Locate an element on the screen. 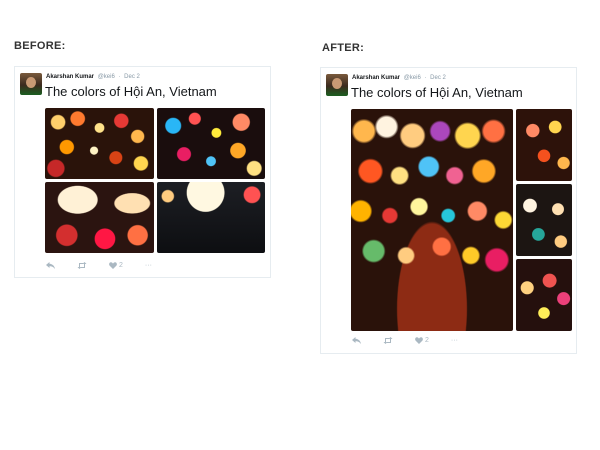 Image resolution: width=600 pixels, height=450 pixels. after-label: AFTER: is located at coordinates (343, 48).